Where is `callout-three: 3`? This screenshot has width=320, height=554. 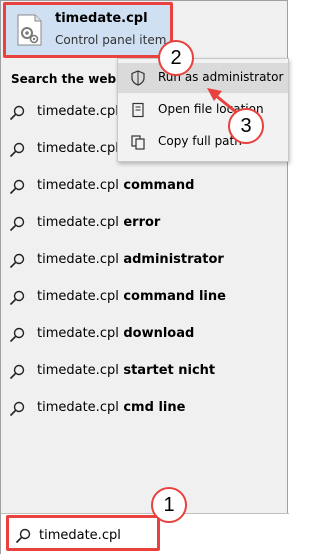
callout-three: 3 is located at coordinates (246, 126).